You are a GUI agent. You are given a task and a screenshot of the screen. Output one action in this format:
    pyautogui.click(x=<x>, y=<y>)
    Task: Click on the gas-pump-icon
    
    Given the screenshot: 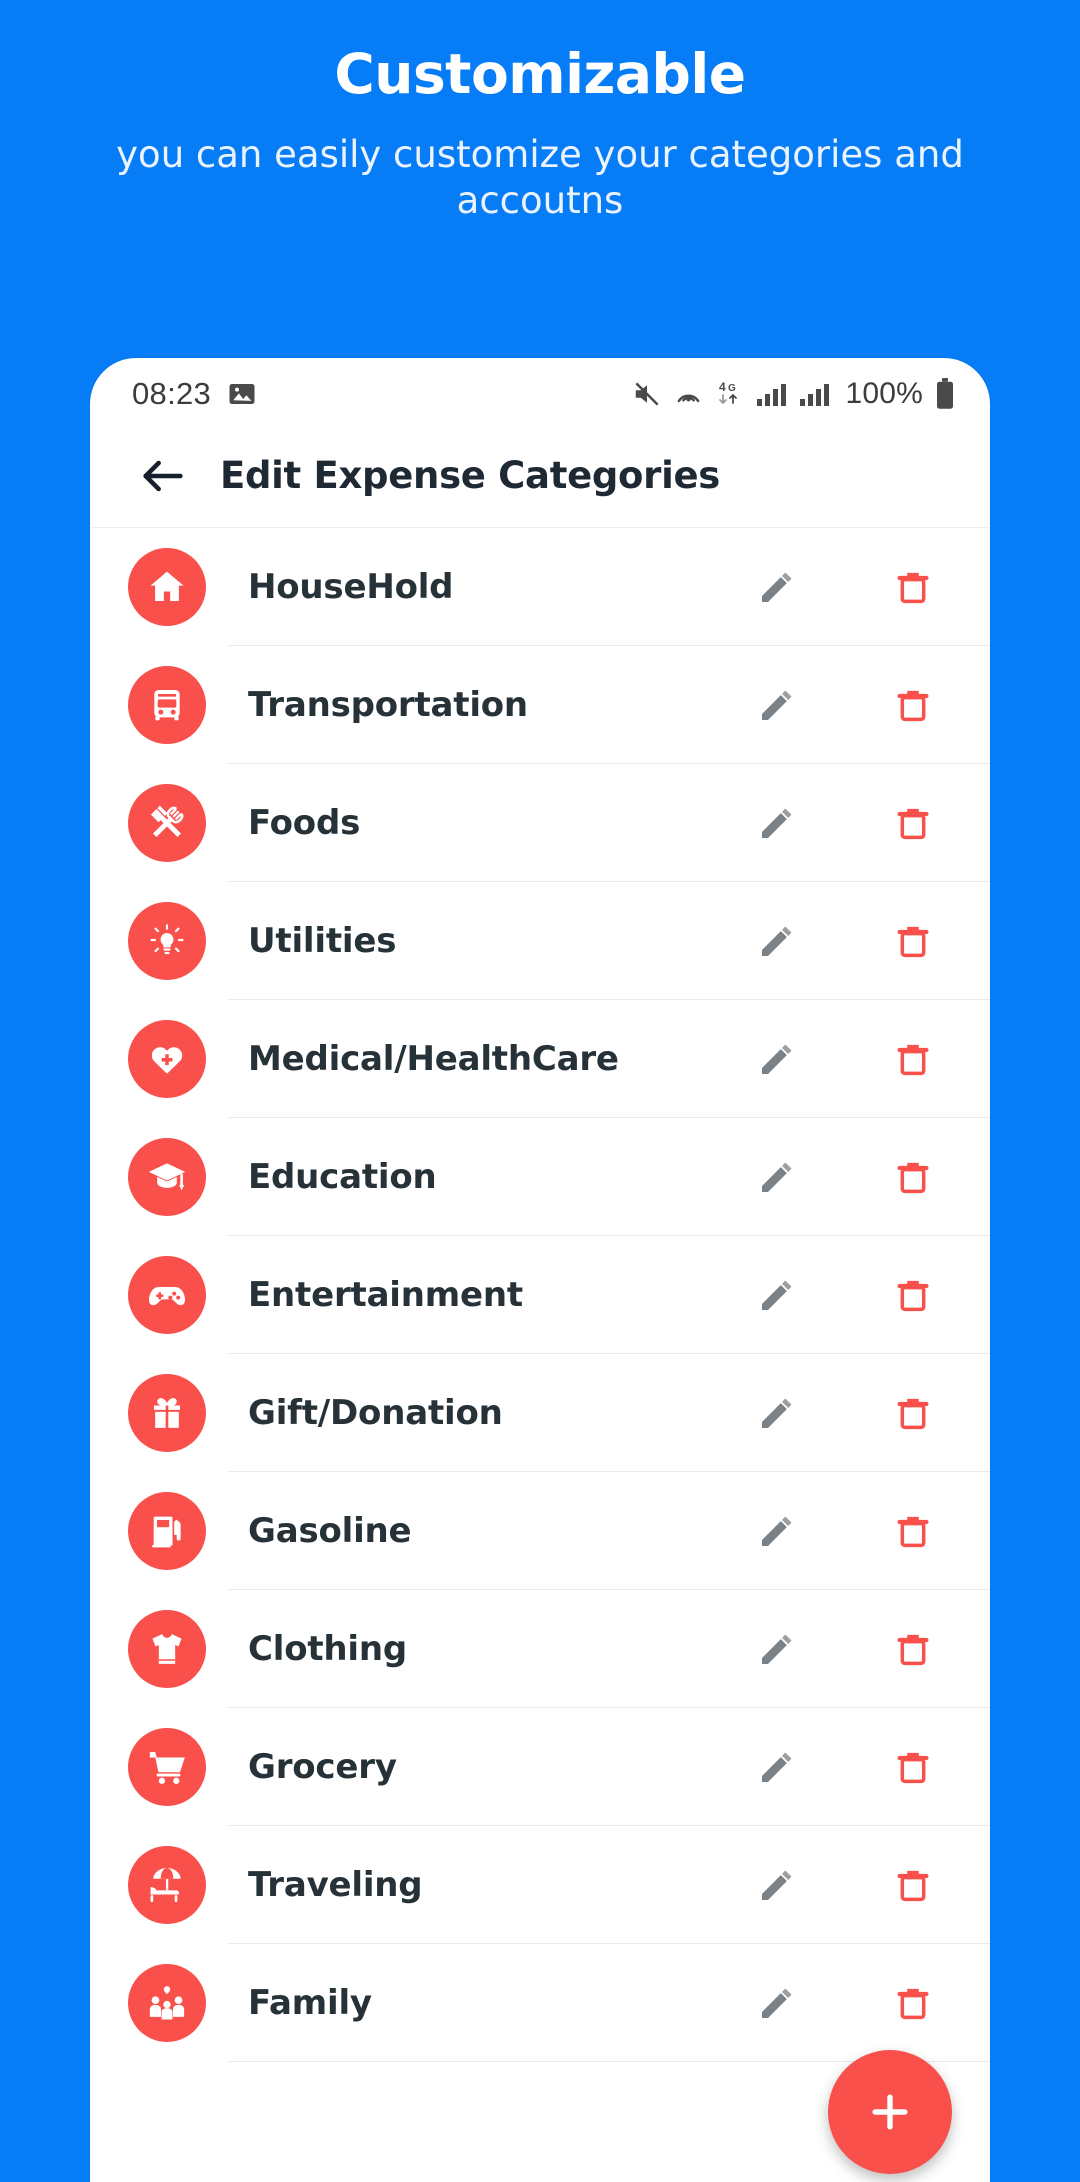 What is the action you would take?
    pyautogui.click(x=167, y=1531)
    